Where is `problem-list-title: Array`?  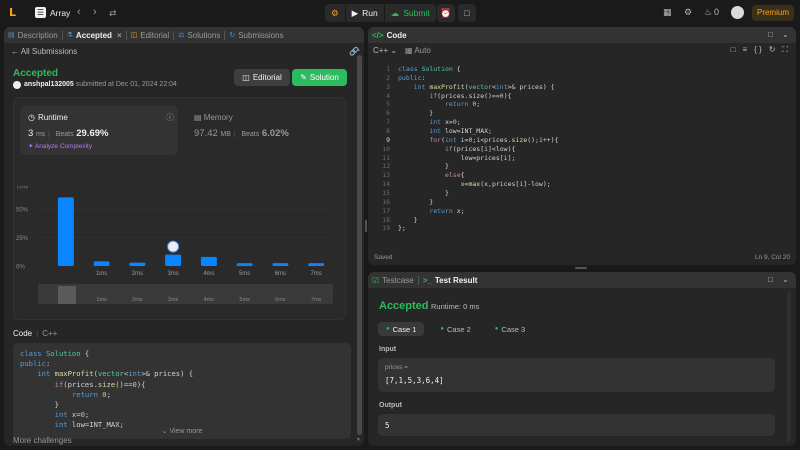 problem-list-title: Array is located at coordinates (60, 13).